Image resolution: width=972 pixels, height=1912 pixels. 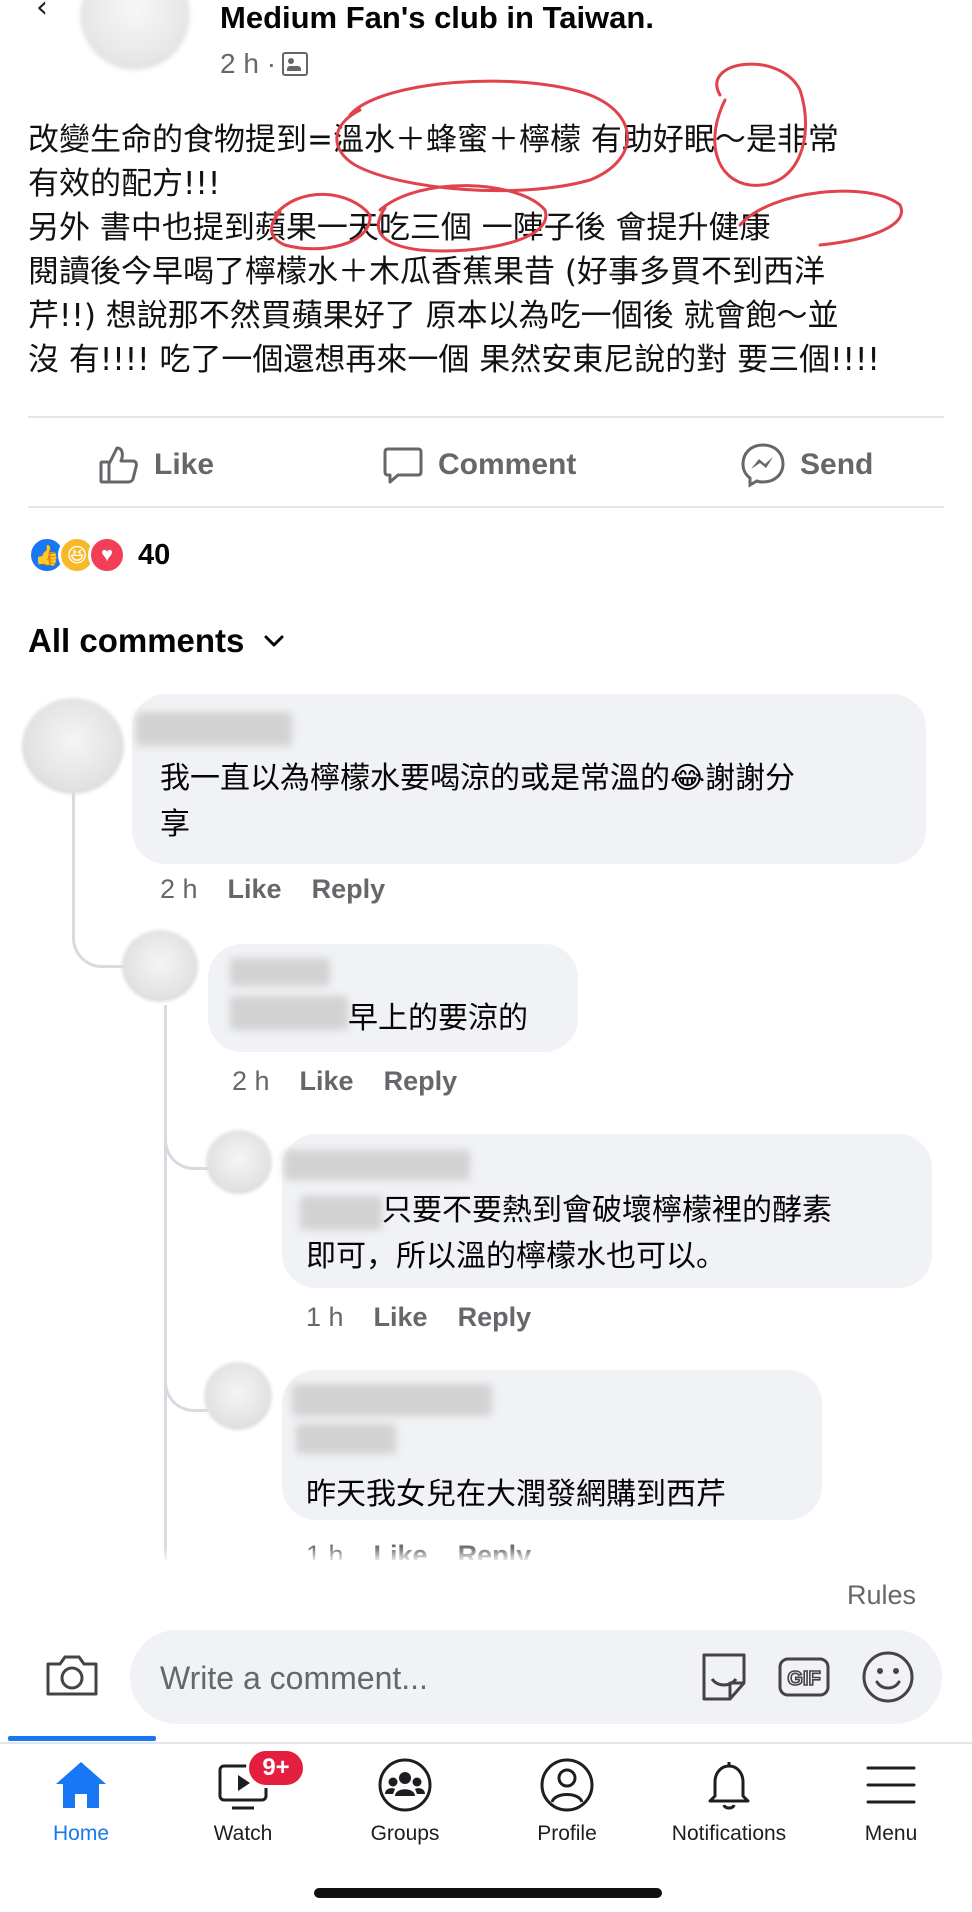 I want to click on post-line: 有效的配方!!!, so click(x=124, y=184).